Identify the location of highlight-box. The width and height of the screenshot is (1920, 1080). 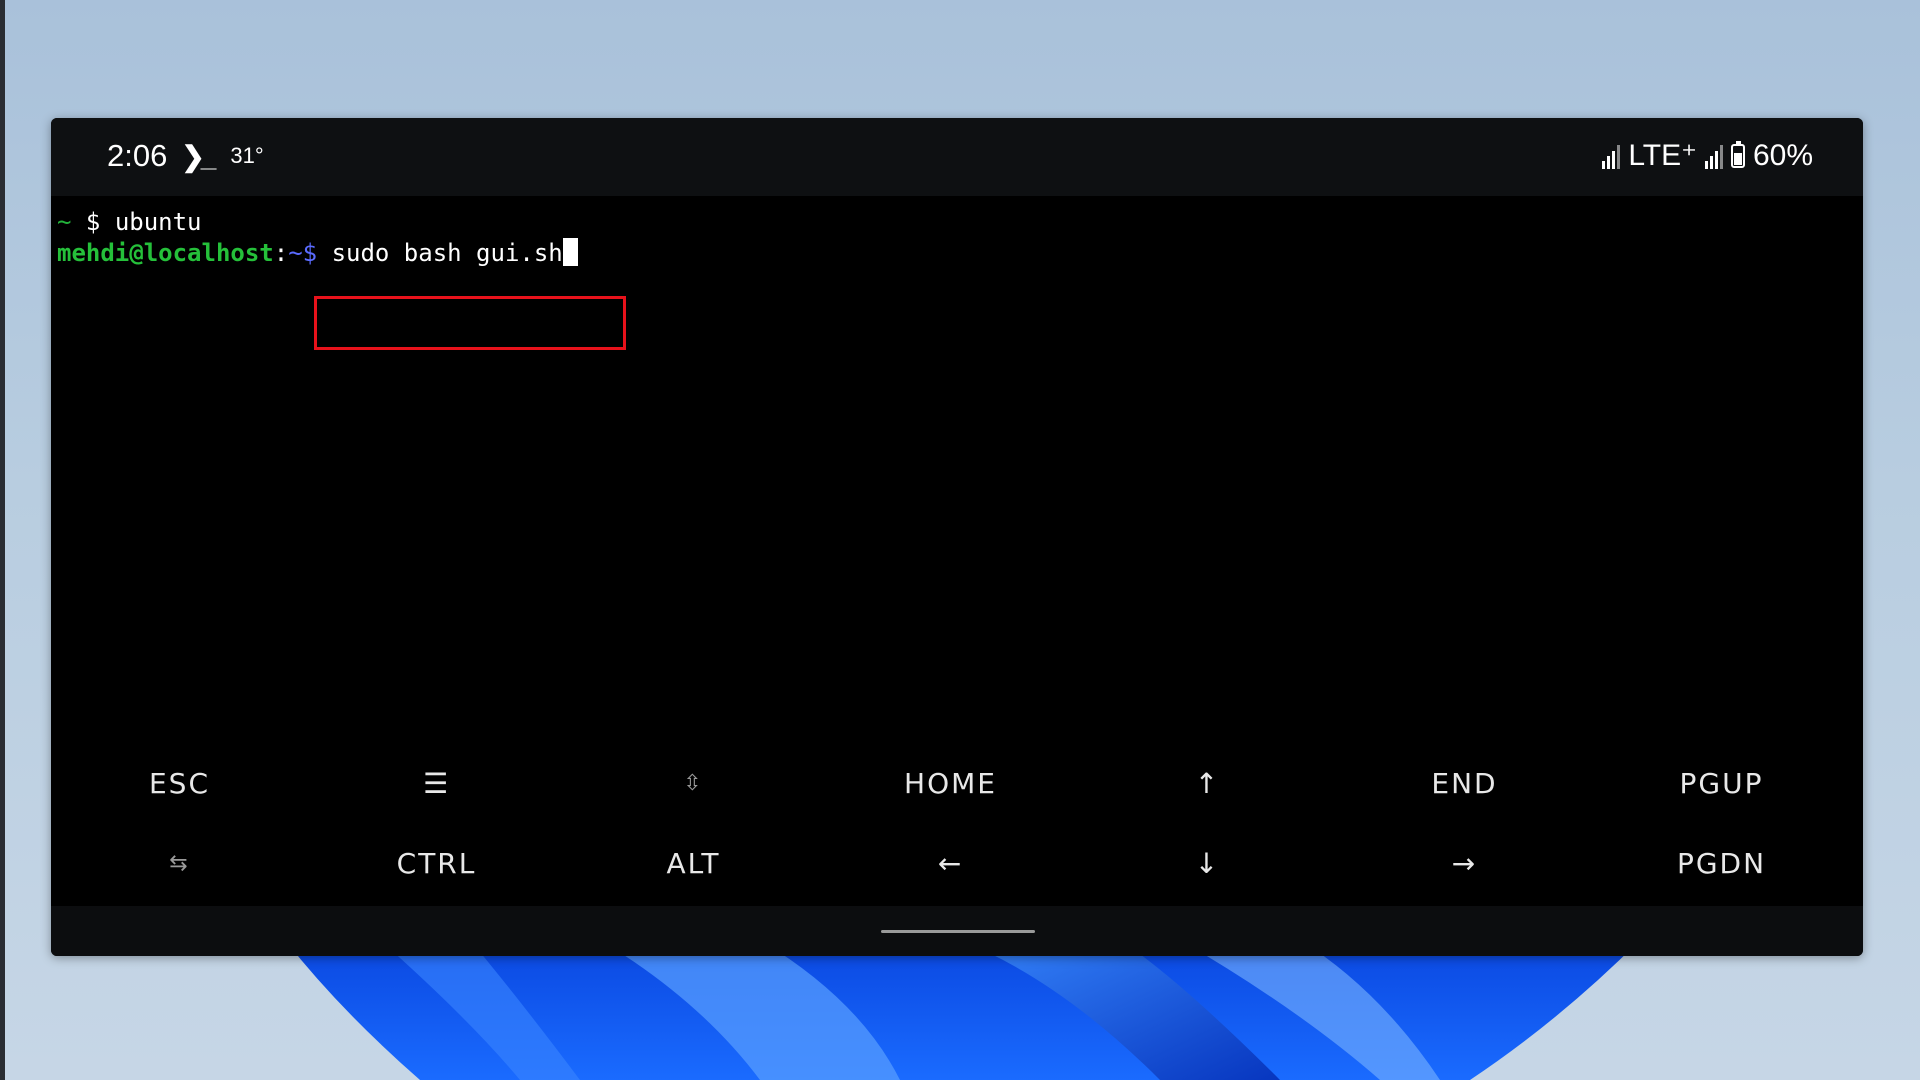
(470, 323).